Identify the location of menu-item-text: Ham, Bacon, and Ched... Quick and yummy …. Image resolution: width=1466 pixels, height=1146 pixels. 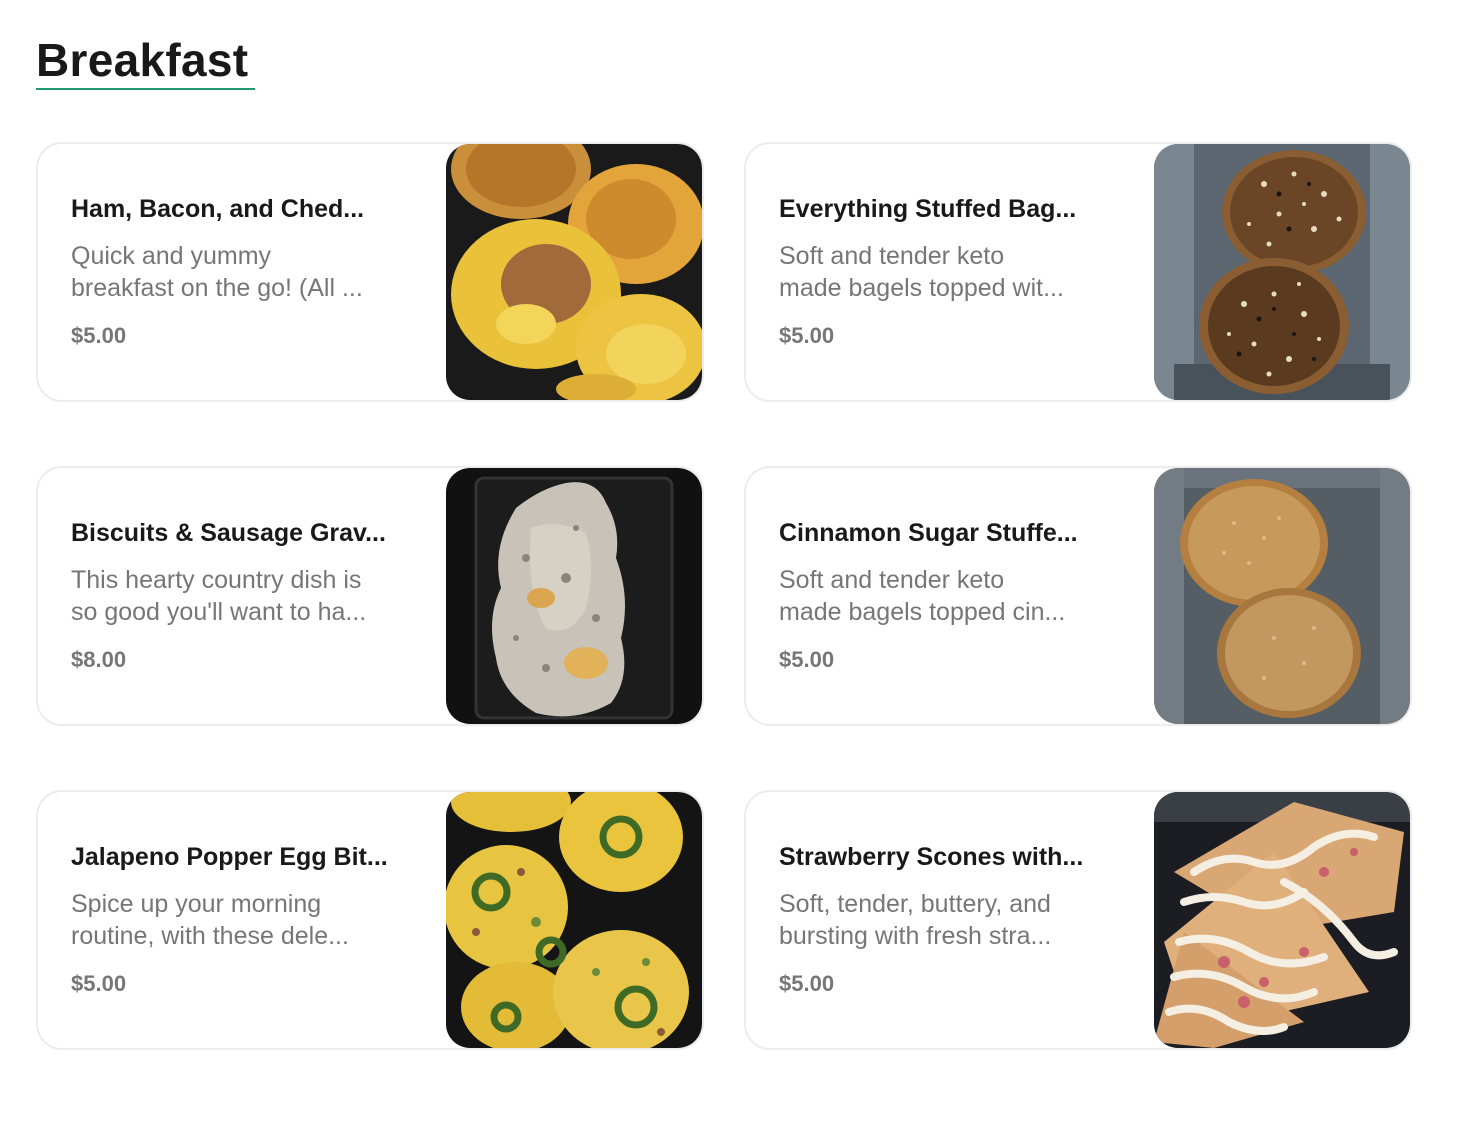
(246, 271).